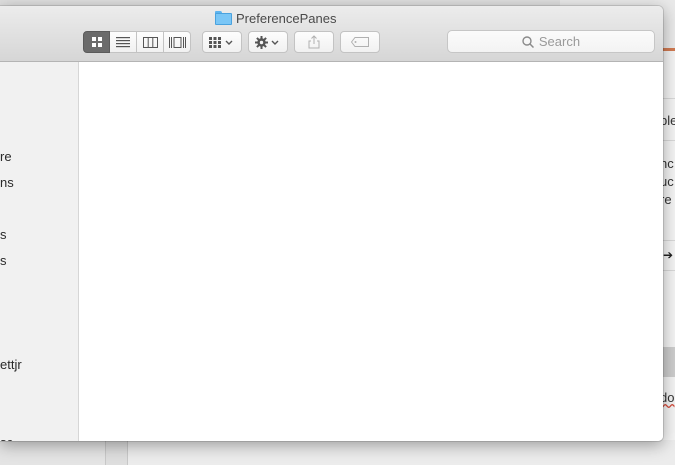 This screenshot has height=465, width=675. I want to click on tag-button, so click(360, 42).